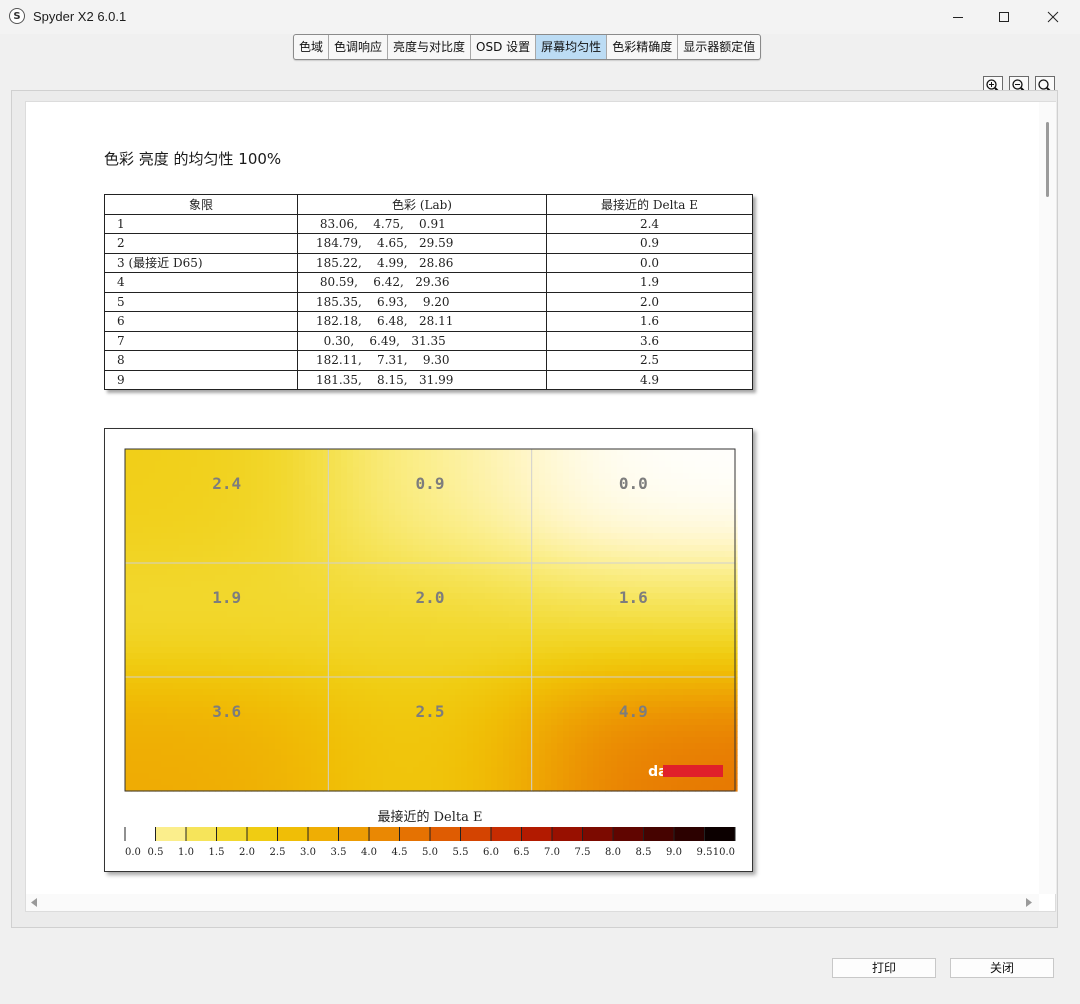 This screenshot has height=1004, width=1080. What do you see at coordinates (461, 852) in the screenshot?
I see `colorbar-tick-label: 5.5` at bounding box center [461, 852].